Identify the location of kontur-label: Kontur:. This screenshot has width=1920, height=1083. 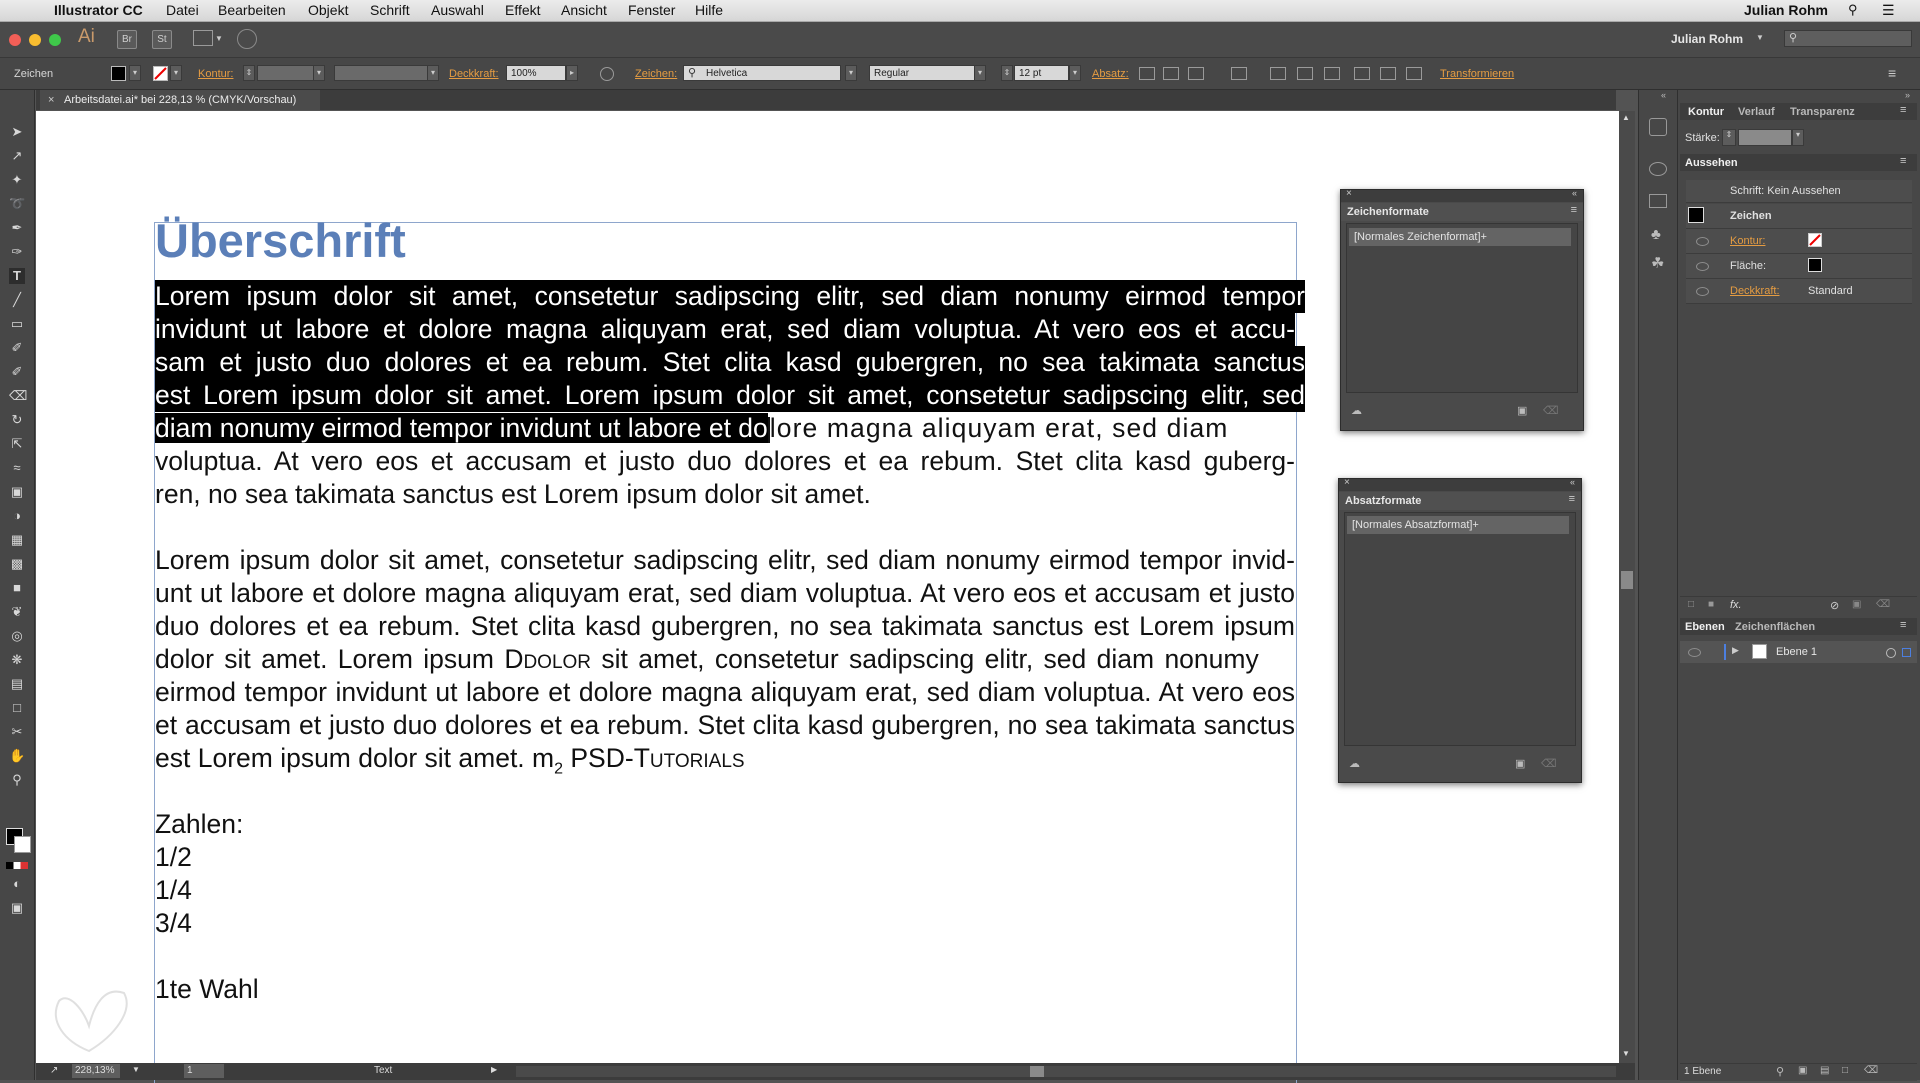
(215, 74).